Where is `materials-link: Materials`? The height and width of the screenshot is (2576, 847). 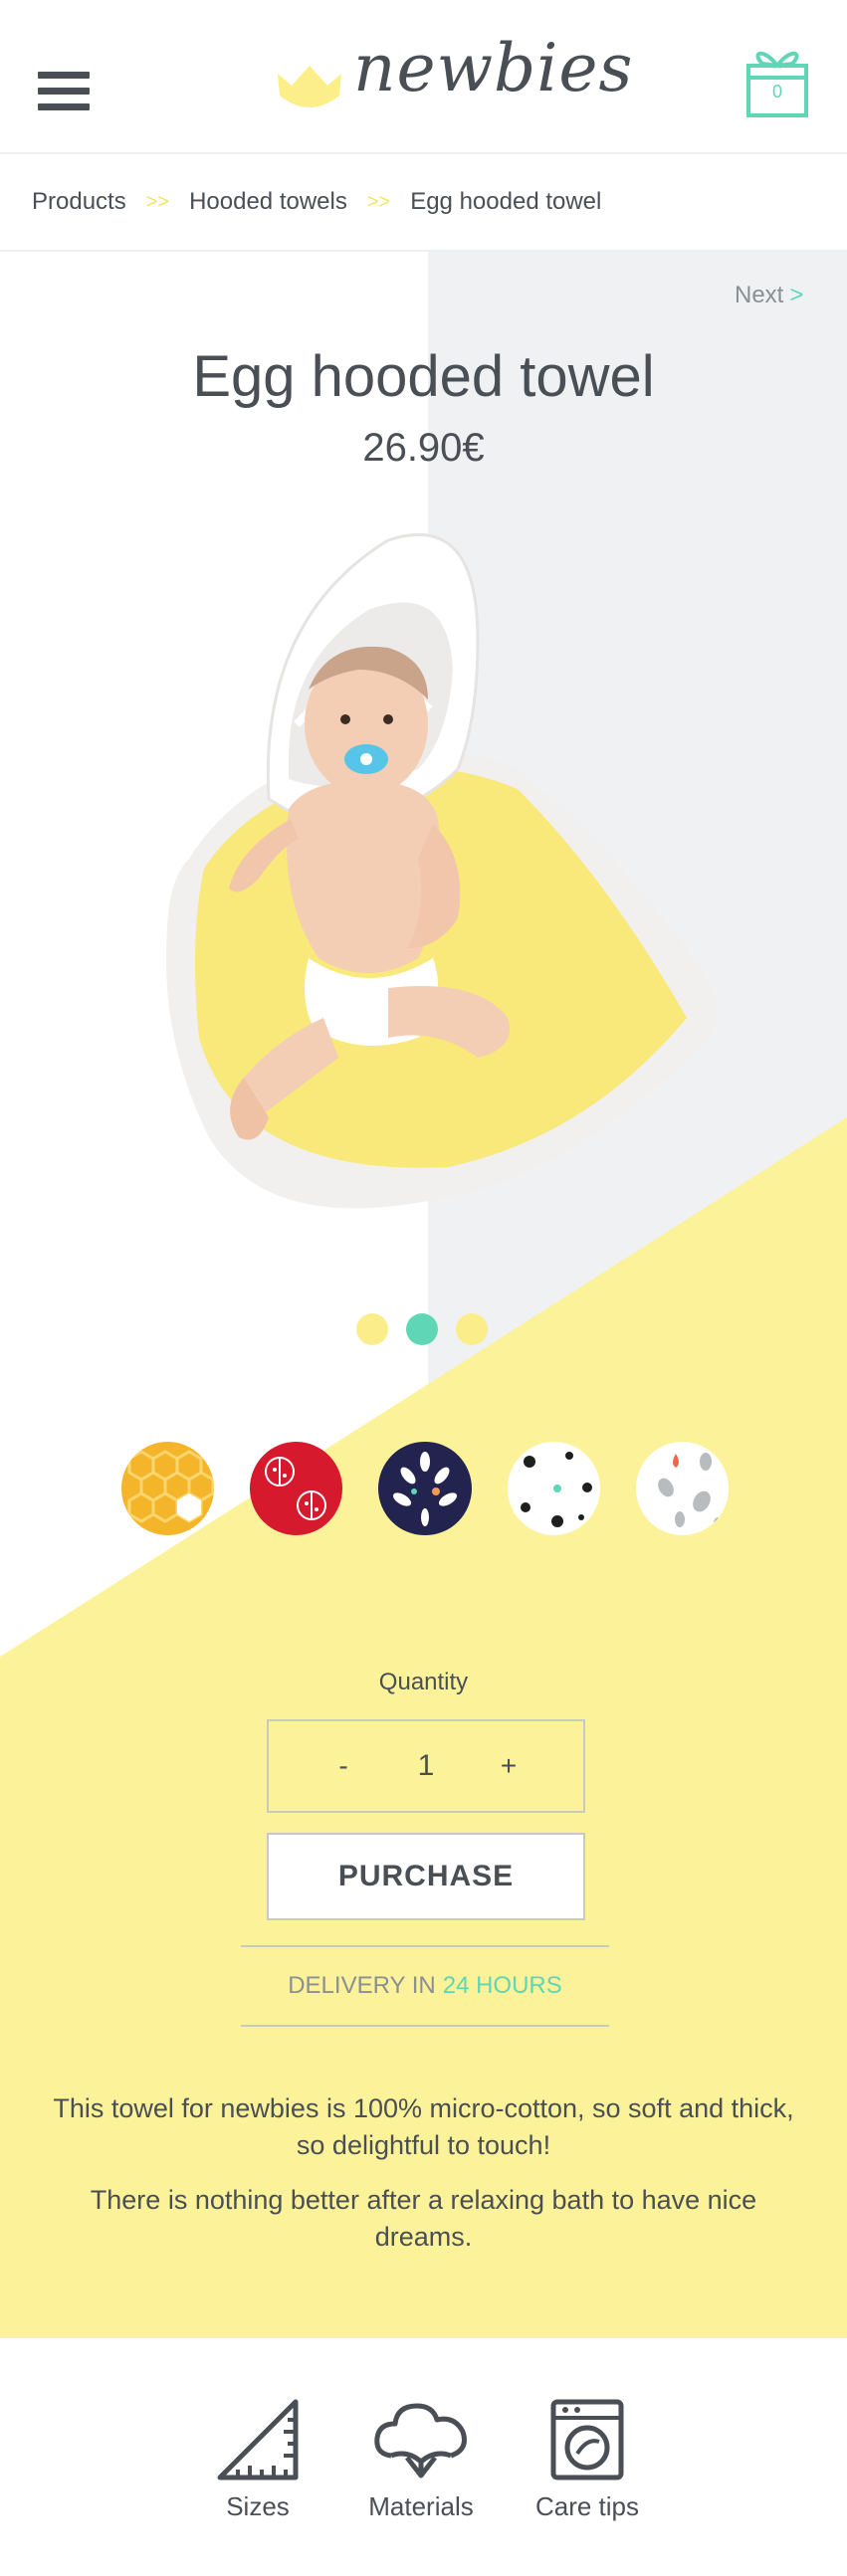
materials-link: Materials is located at coordinates (421, 2460).